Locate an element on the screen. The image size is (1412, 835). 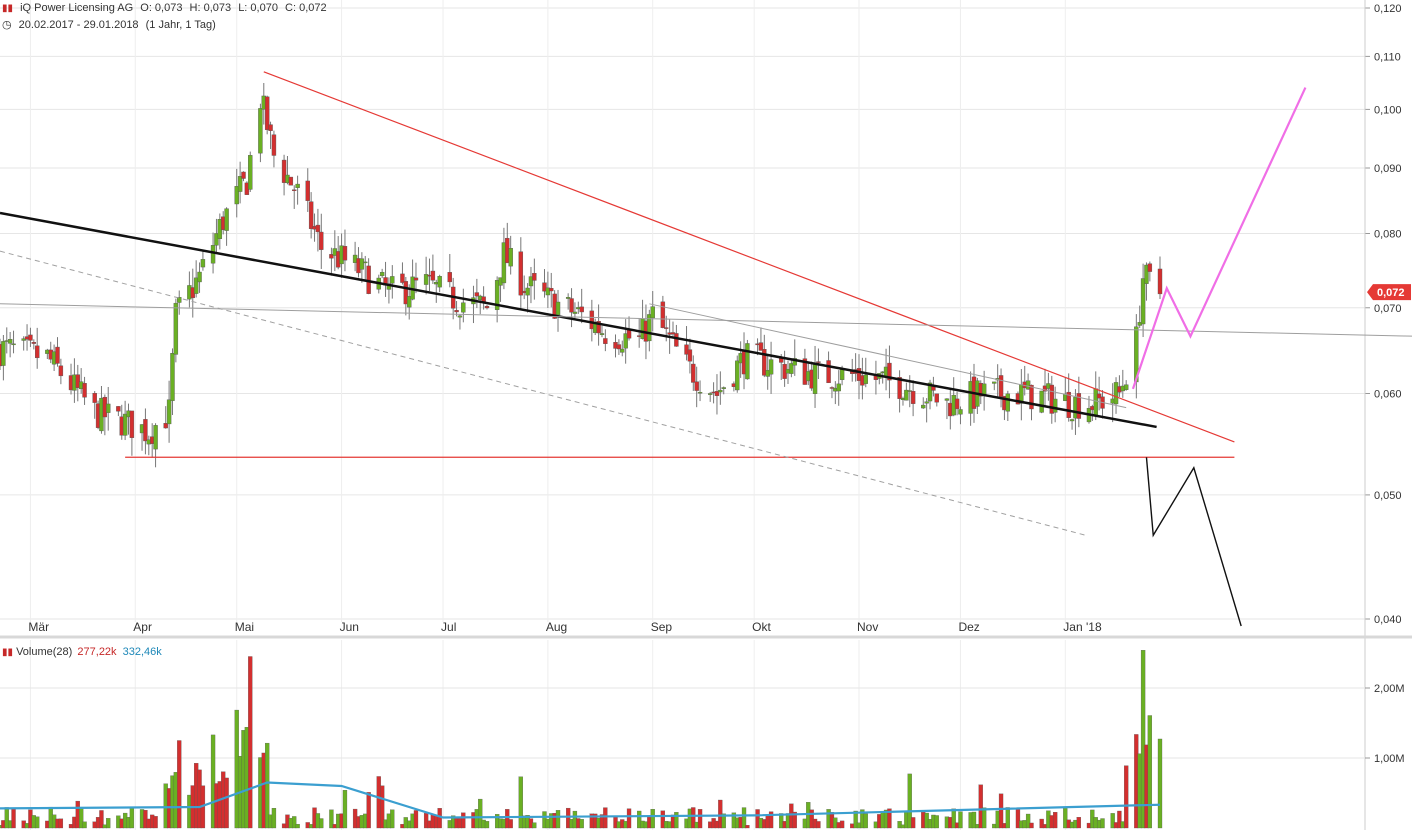
y-tick-label: 0,060 is located at coordinates (1388, 394).